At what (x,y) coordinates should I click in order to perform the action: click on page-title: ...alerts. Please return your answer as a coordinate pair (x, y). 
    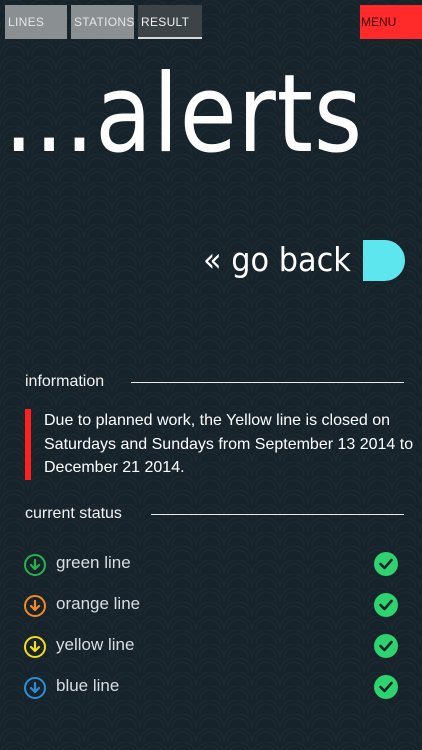
    Looking at the image, I should click on (184, 114).